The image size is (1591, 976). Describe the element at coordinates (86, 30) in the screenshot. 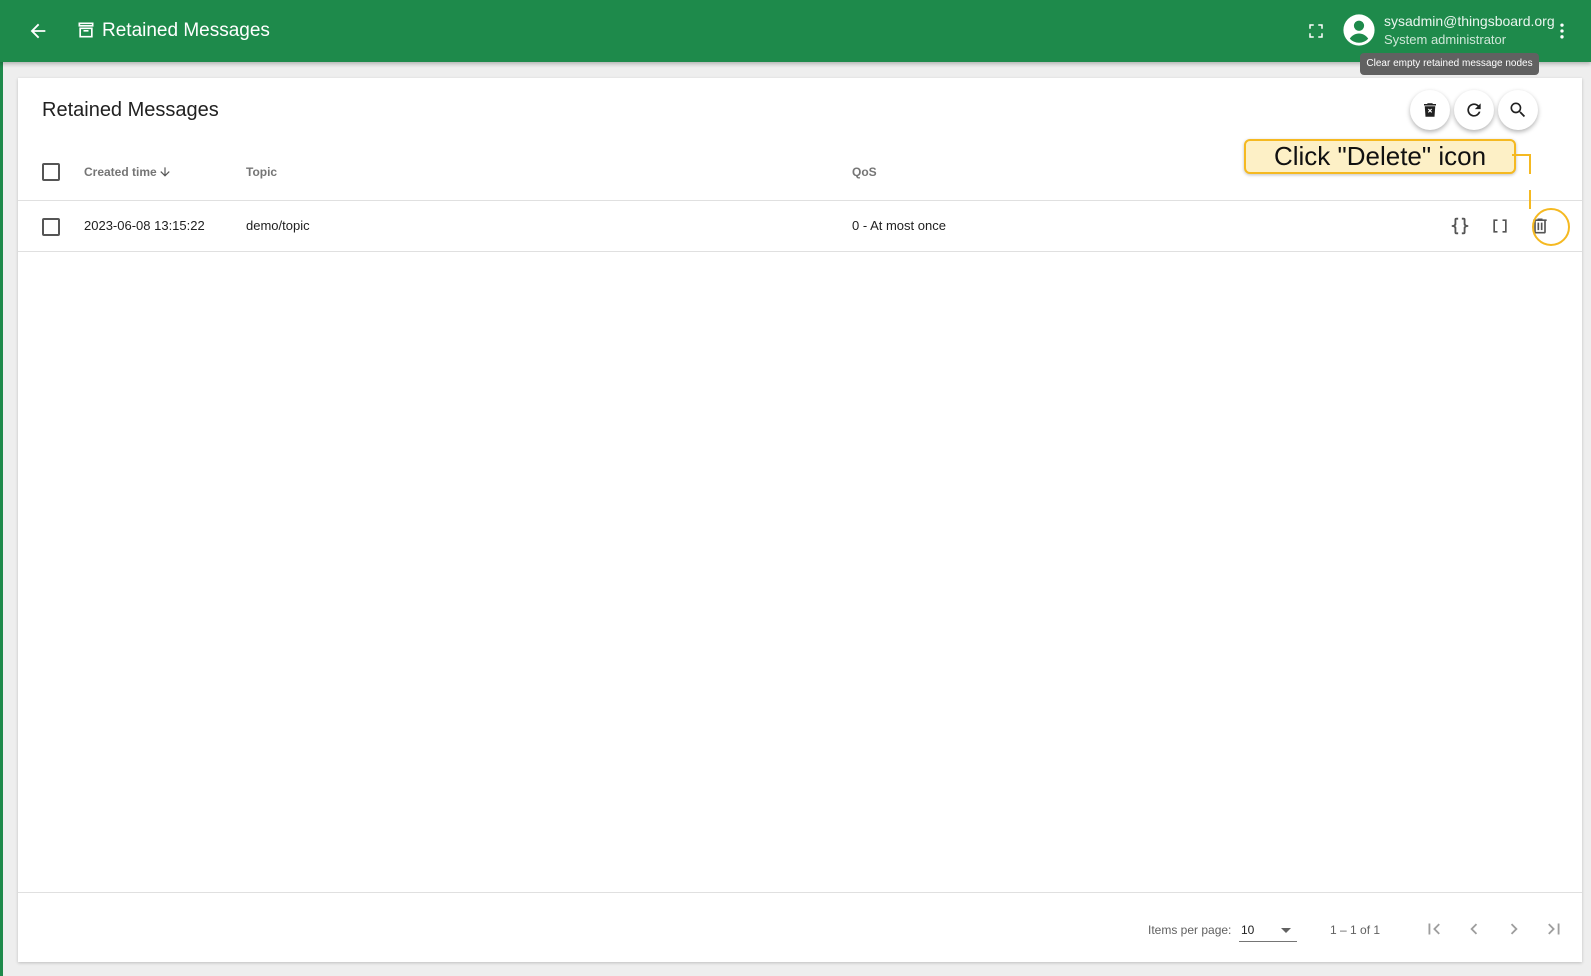

I see `archive-icon` at that location.